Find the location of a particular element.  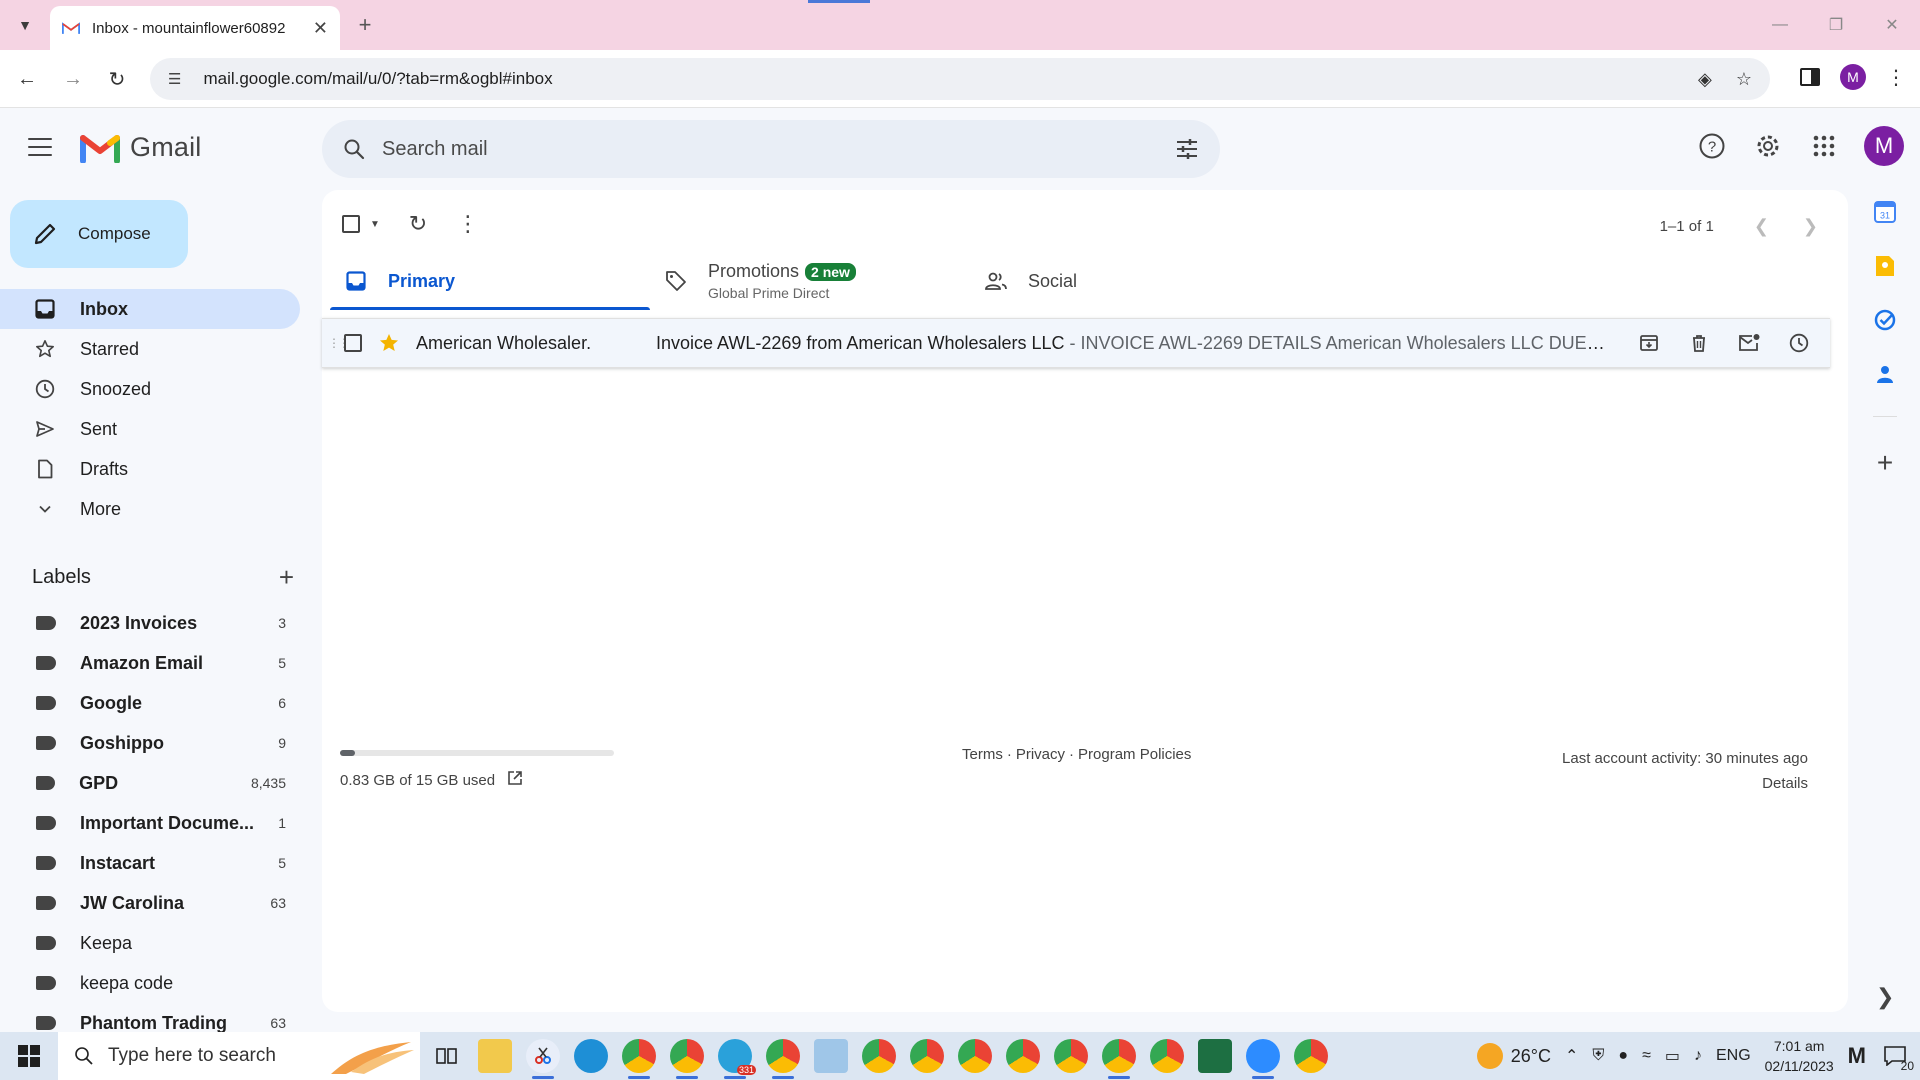

file-explorer-icon is located at coordinates (495, 1056).